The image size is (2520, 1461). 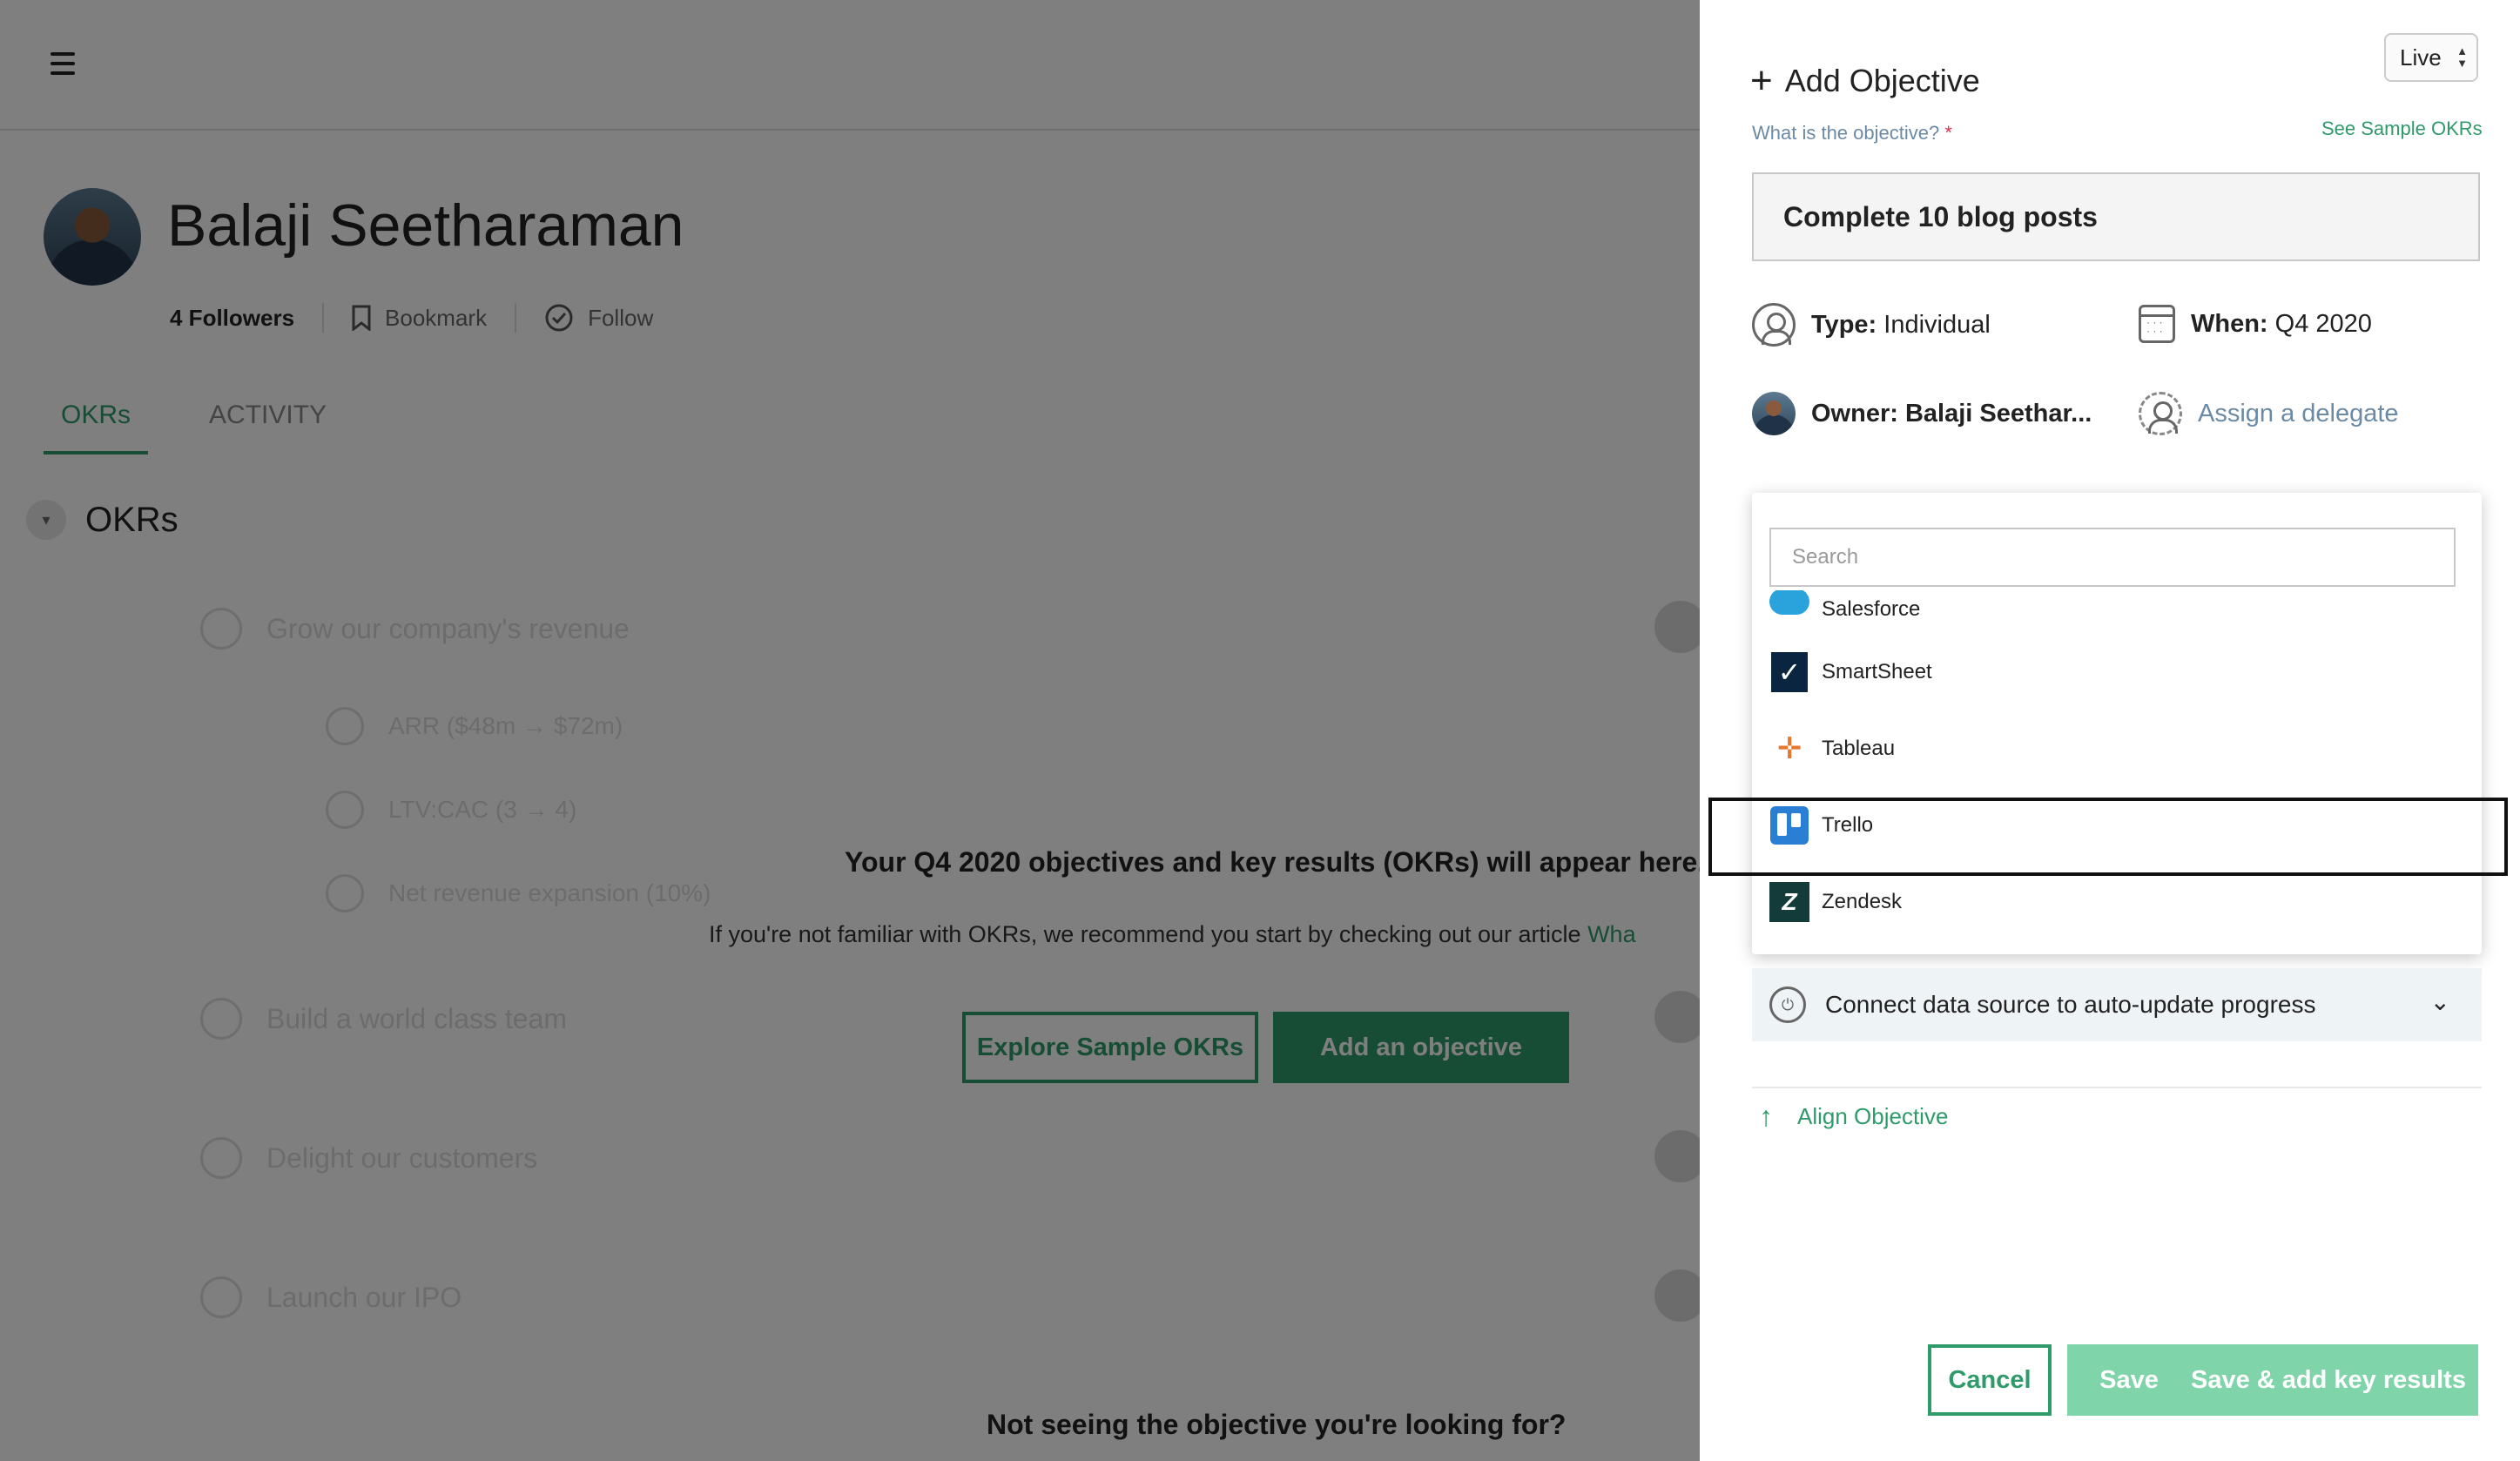 I want to click on top-bar, so click(x=850, y=65).